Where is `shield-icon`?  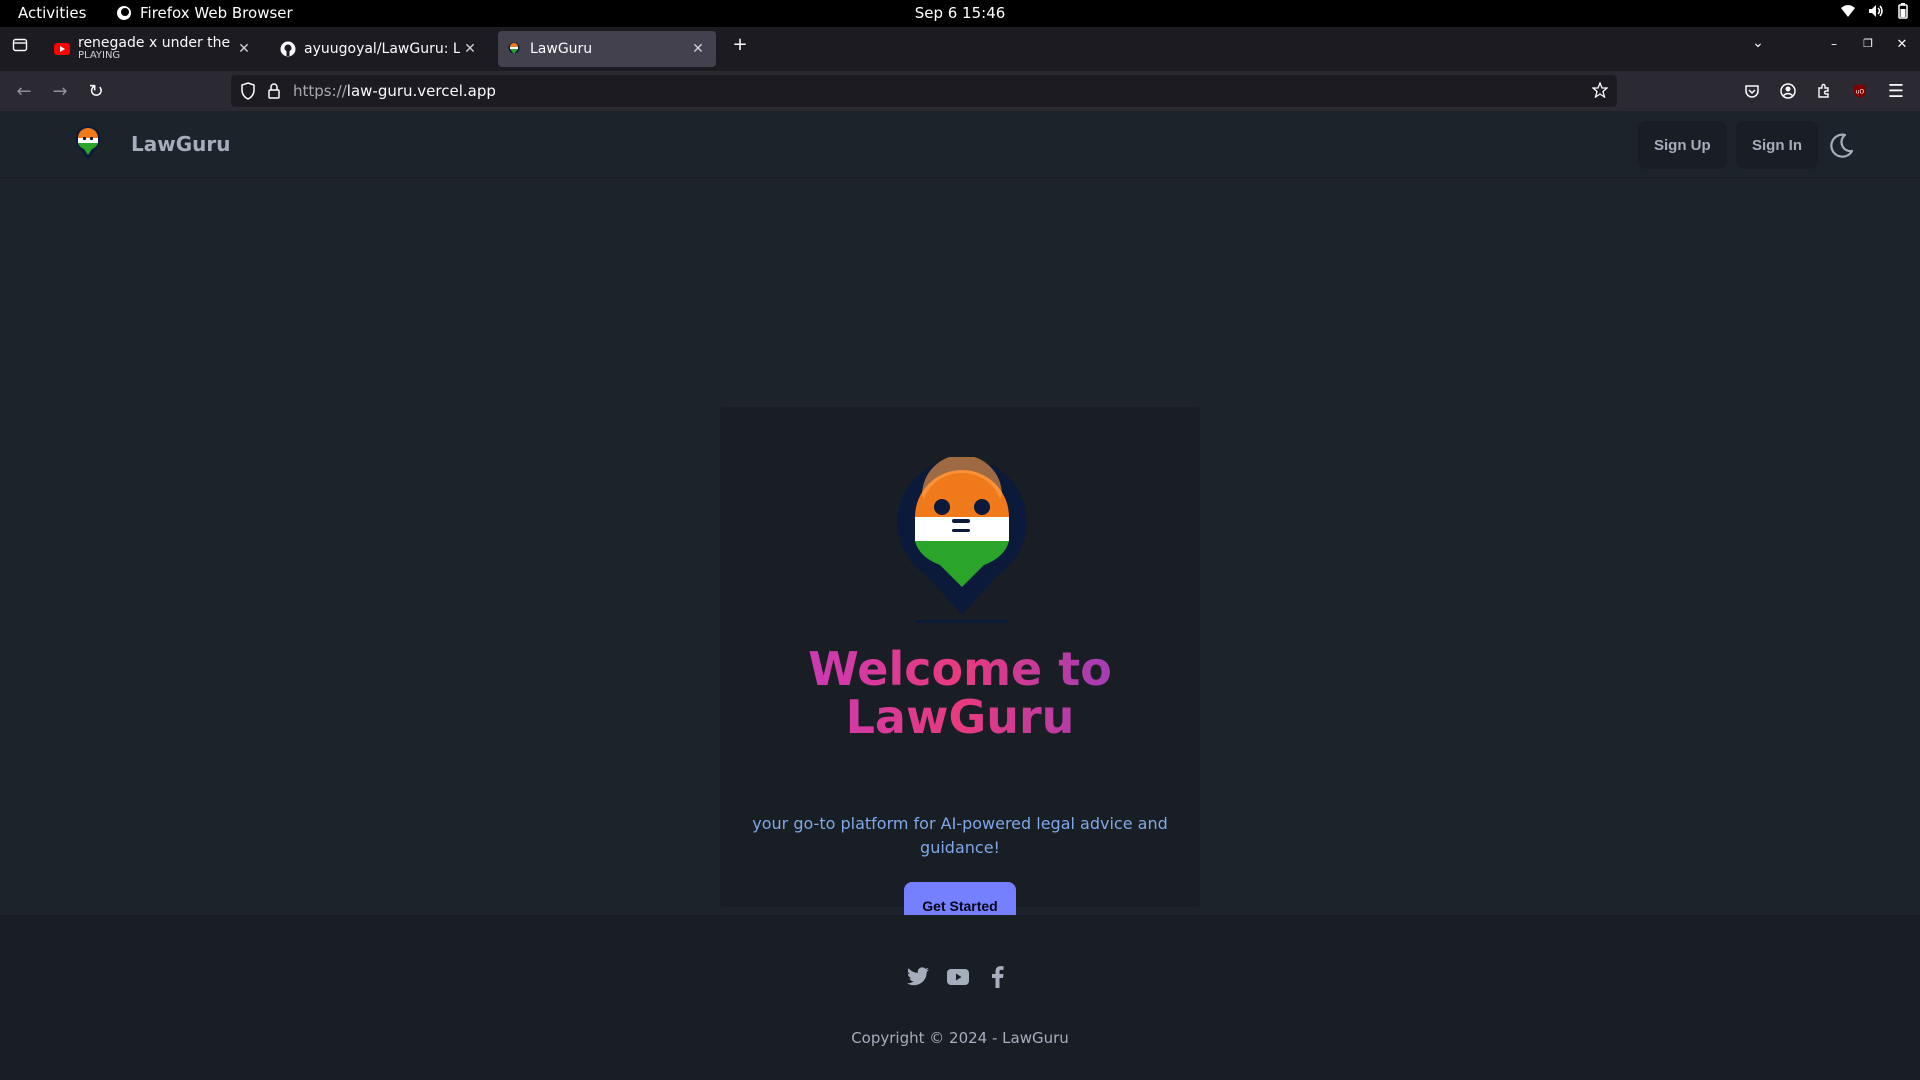
shield-icon is located at coordinates (248, 91).